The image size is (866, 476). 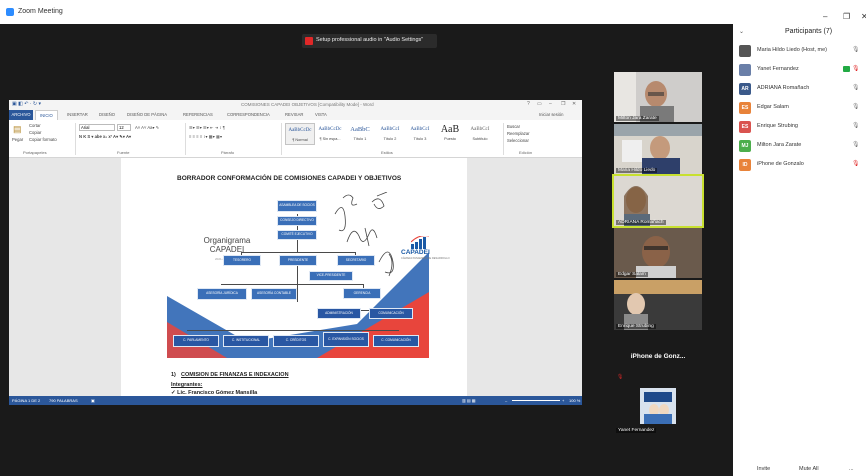 What do you see at coordinates (242, 260) in the screenshot?
I see `box-tesorero: TESORERO` at bounding box center [242, 260].